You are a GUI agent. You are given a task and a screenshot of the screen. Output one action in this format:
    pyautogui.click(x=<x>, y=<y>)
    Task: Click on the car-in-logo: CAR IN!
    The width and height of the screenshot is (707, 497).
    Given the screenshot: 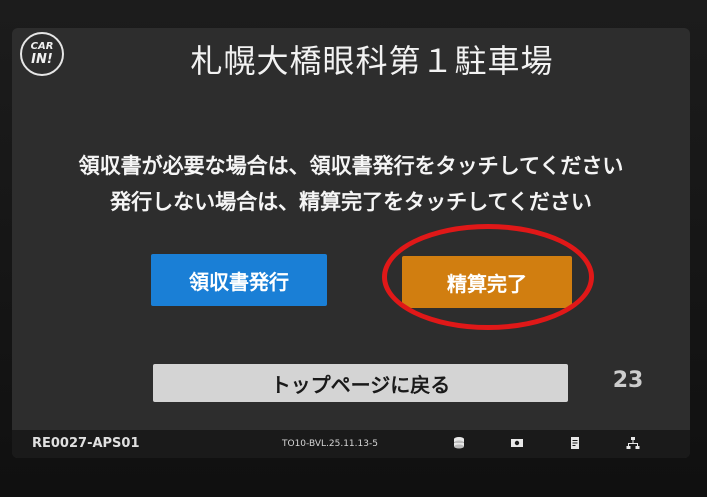 What is the action you would take?
    pyautogui.click(x=42, y=54)
    